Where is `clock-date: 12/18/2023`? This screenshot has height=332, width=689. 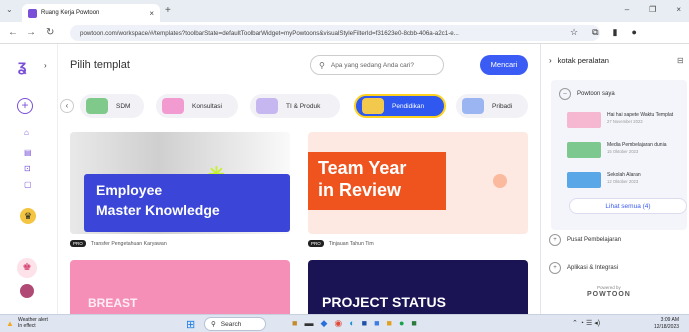 clock-date: 12/18/2023 is located at coordinates (667, 326).